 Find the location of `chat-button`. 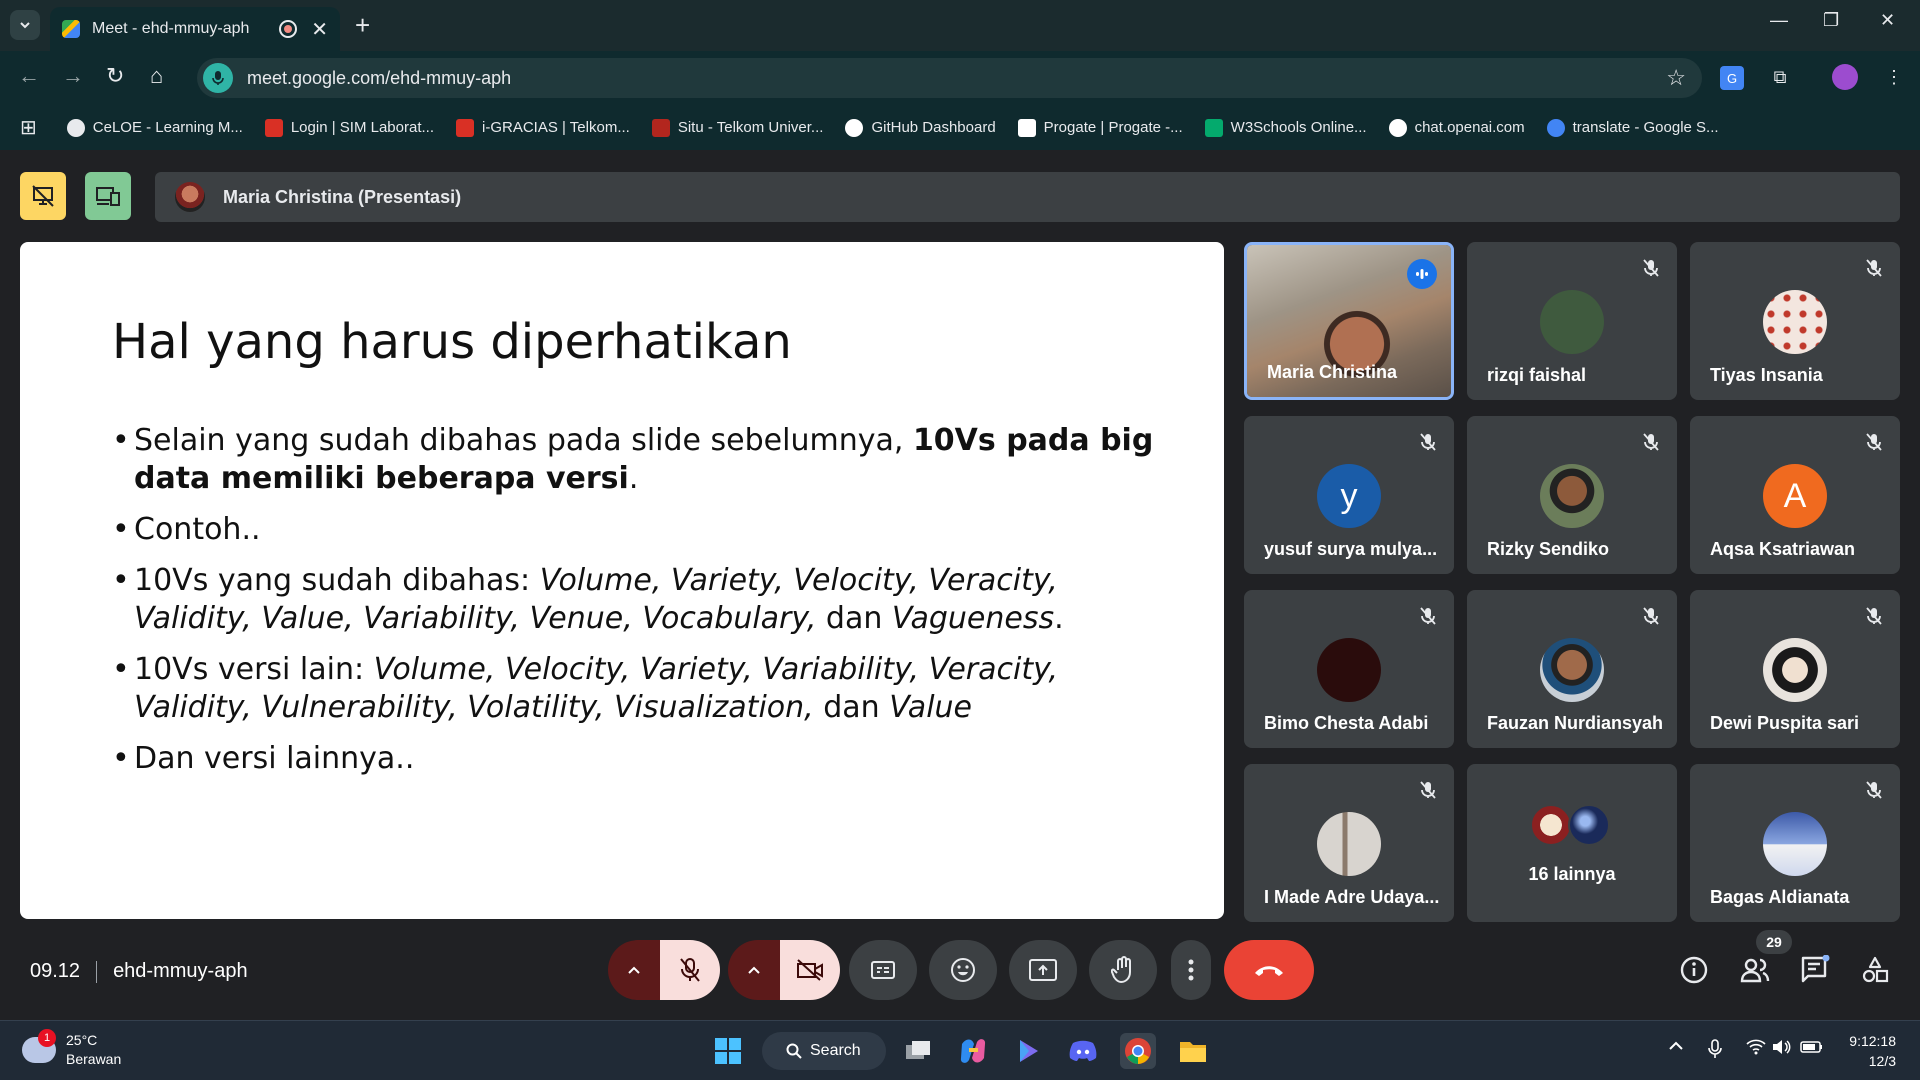

chat-button is located at coordinates (1815, 970).